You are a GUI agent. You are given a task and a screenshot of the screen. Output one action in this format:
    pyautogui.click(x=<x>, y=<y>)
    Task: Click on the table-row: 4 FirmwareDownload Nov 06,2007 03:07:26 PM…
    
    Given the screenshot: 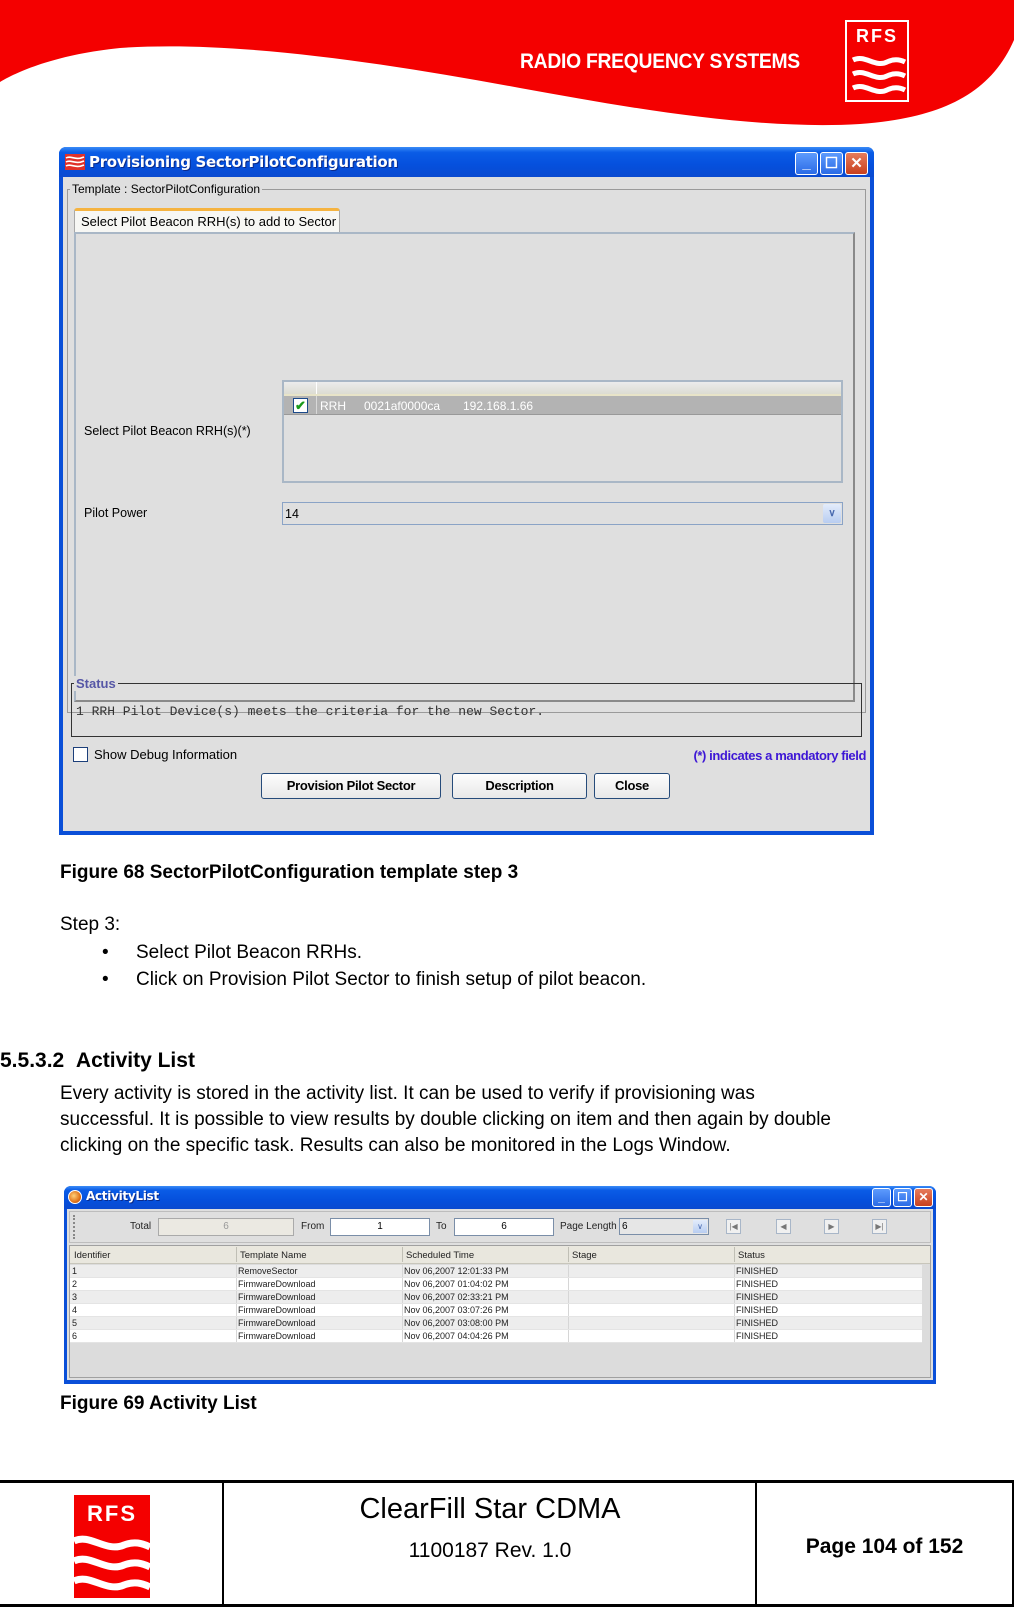 What is the action you would take?
    pyautogui.click(x=496, y=1310)
    